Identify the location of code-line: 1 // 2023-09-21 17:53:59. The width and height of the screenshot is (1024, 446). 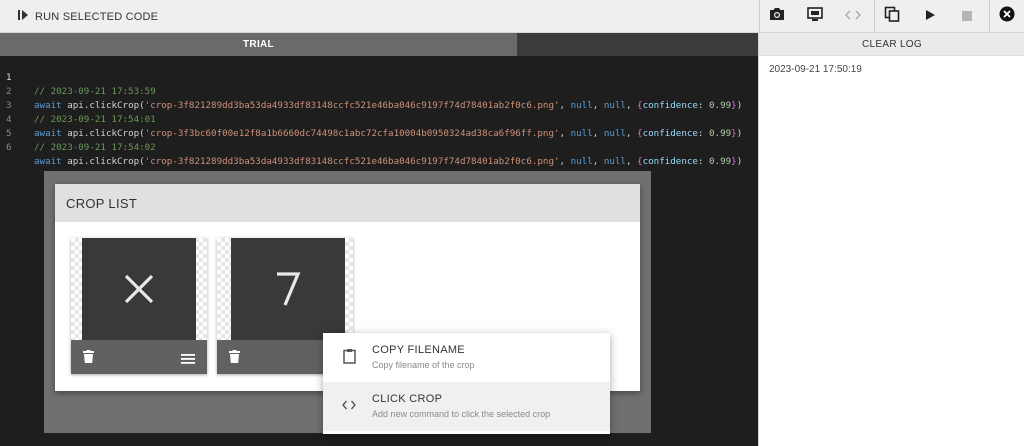
(379, 77).